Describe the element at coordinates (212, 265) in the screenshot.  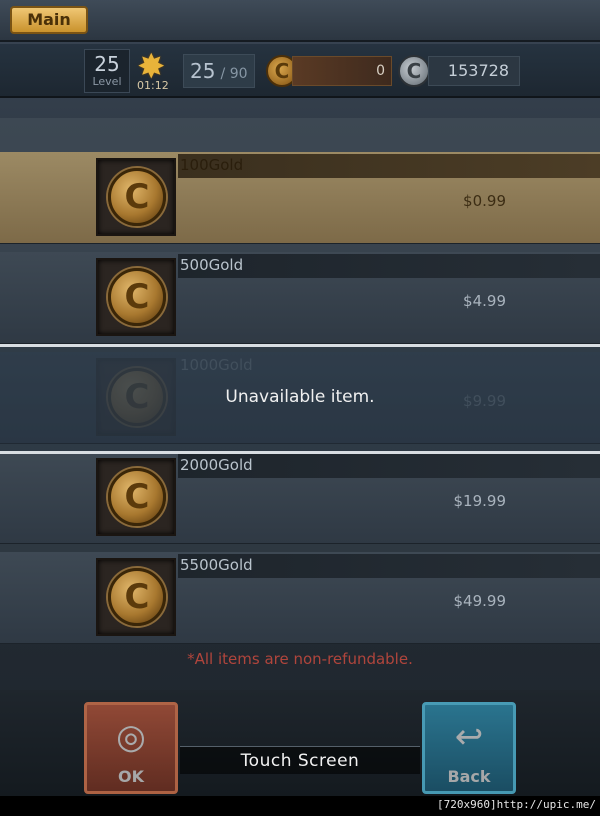
I see `item-name: 500Gold` at that location.